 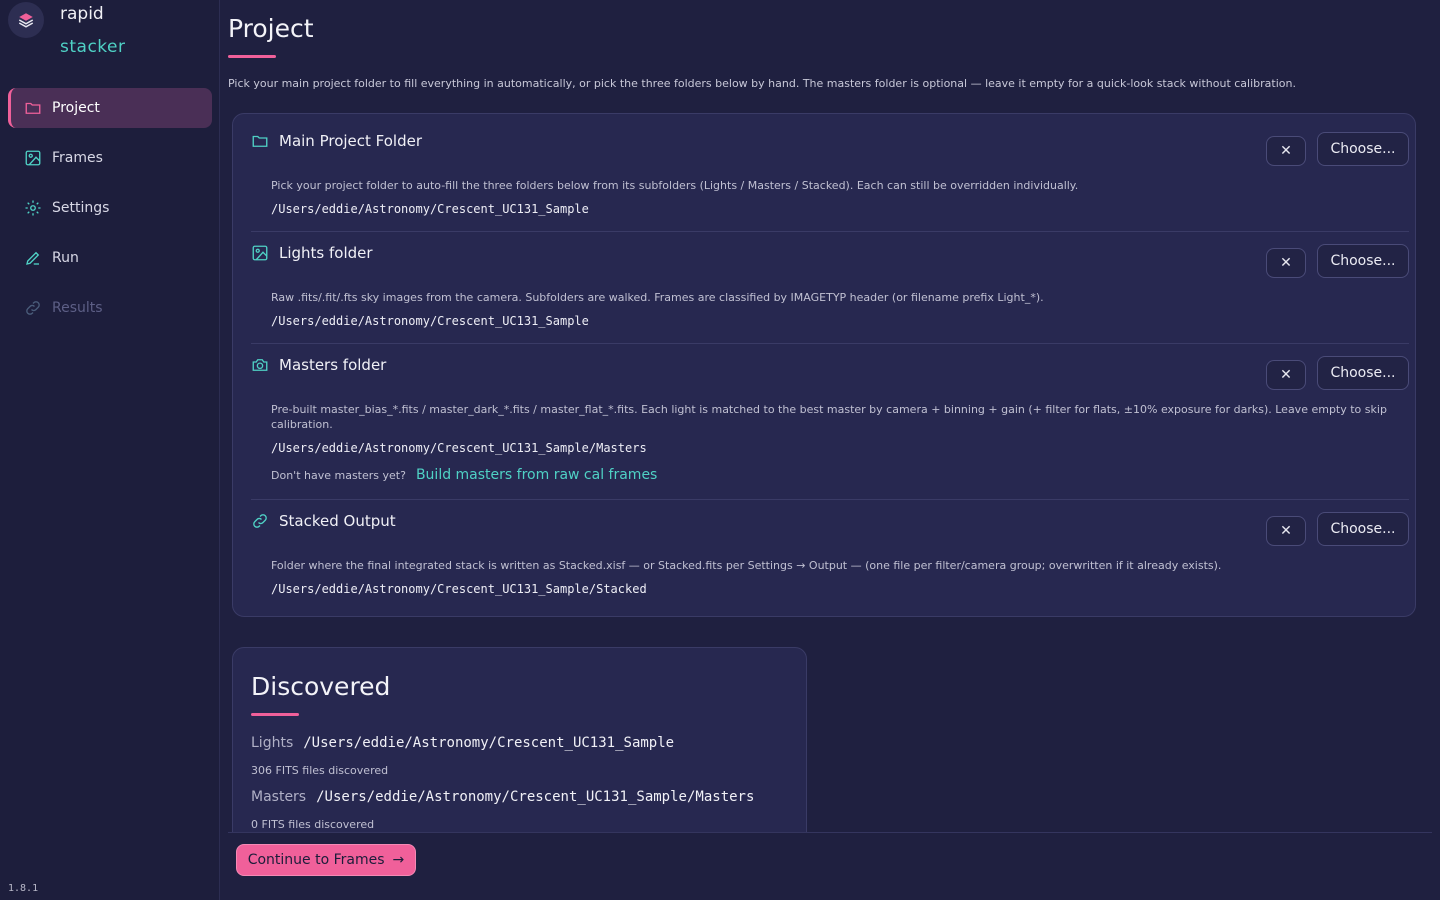 What do you see at coordinates (271, 28) in the screenshot?
I see `page-title: Project` at bounding box center [271, 28].